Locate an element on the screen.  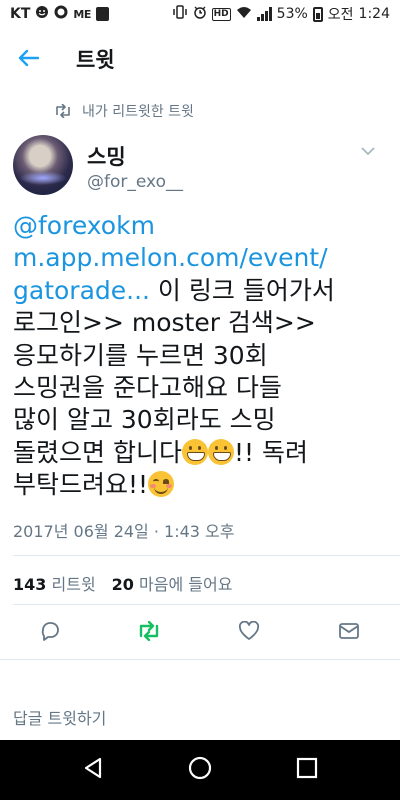
nav-home-button is located at coordinates (200, 770).